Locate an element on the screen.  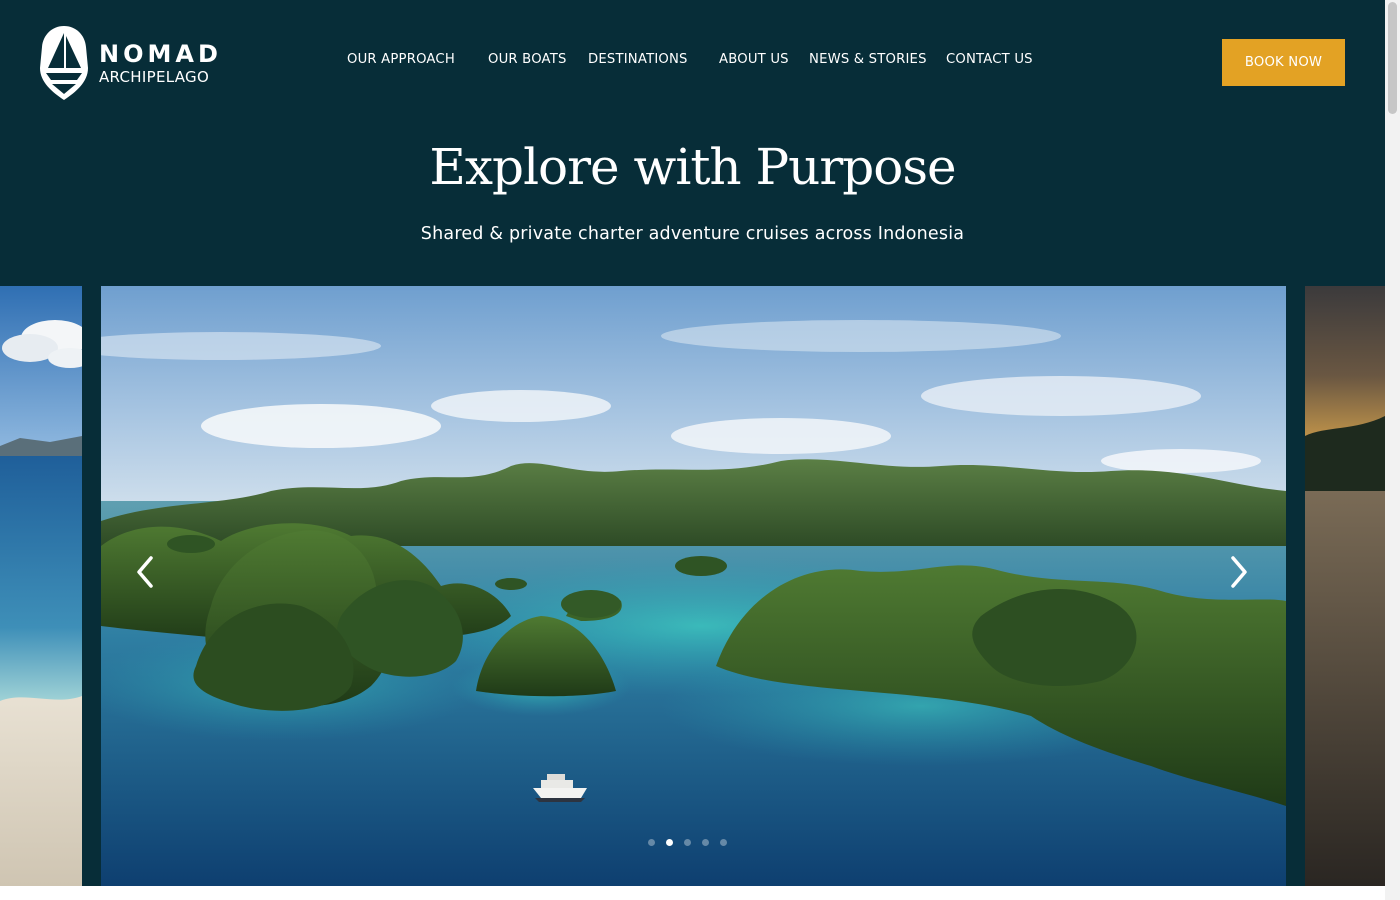
carousel-pagination is located at coordinates (687, 842).